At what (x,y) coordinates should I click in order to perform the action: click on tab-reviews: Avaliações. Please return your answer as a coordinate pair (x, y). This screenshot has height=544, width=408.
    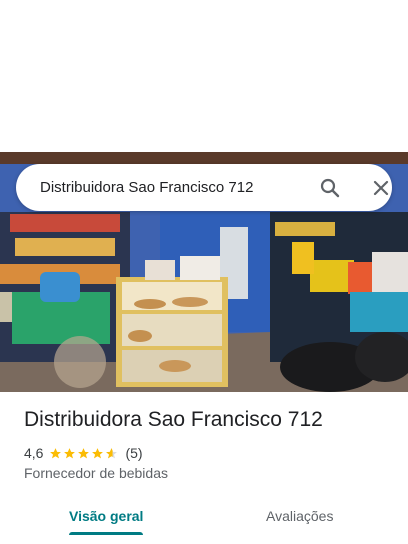
    Looking at the image, I should click on (299, 516).